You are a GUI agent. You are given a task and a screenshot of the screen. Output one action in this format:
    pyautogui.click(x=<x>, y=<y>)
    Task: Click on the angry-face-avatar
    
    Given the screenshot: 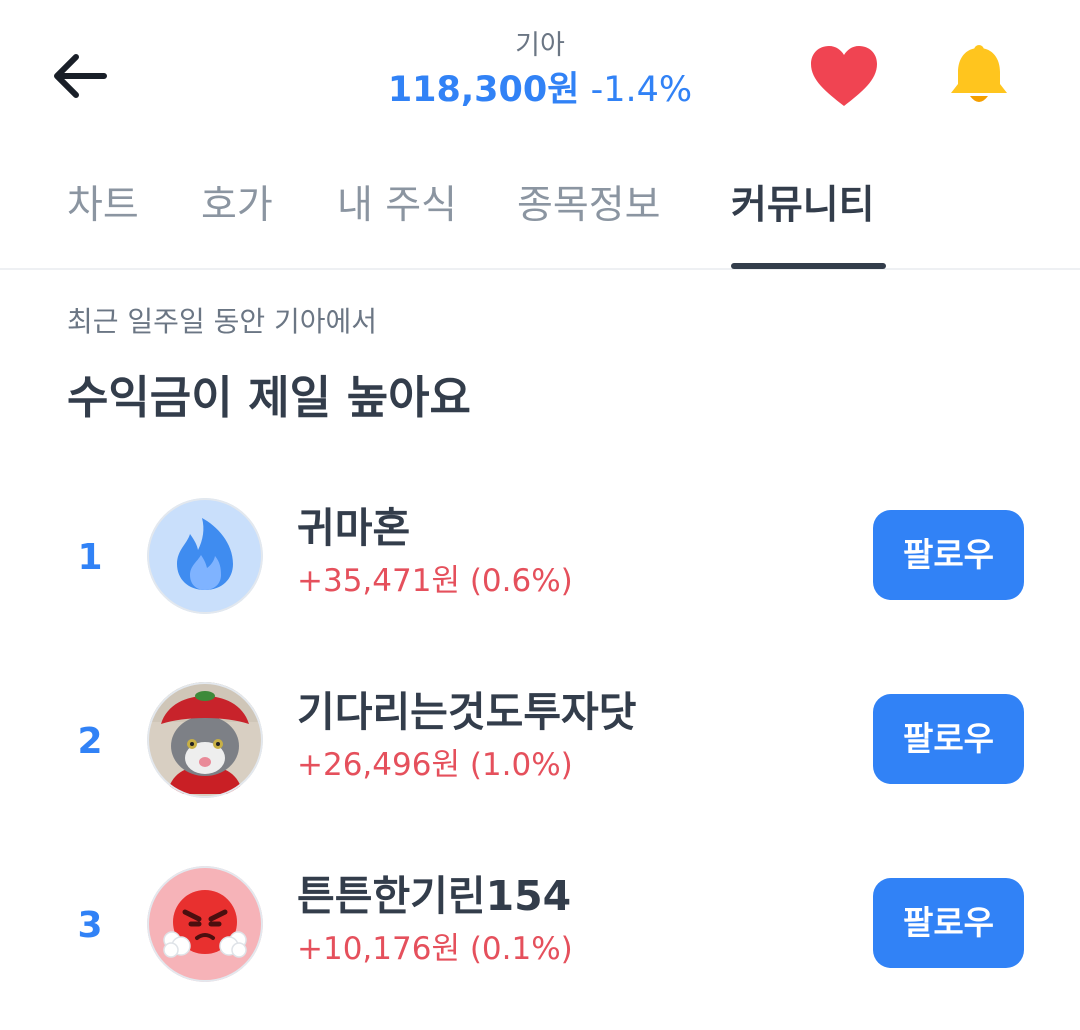 What is the action you would take?
    pyautogui.click(x=205, y=924)
    